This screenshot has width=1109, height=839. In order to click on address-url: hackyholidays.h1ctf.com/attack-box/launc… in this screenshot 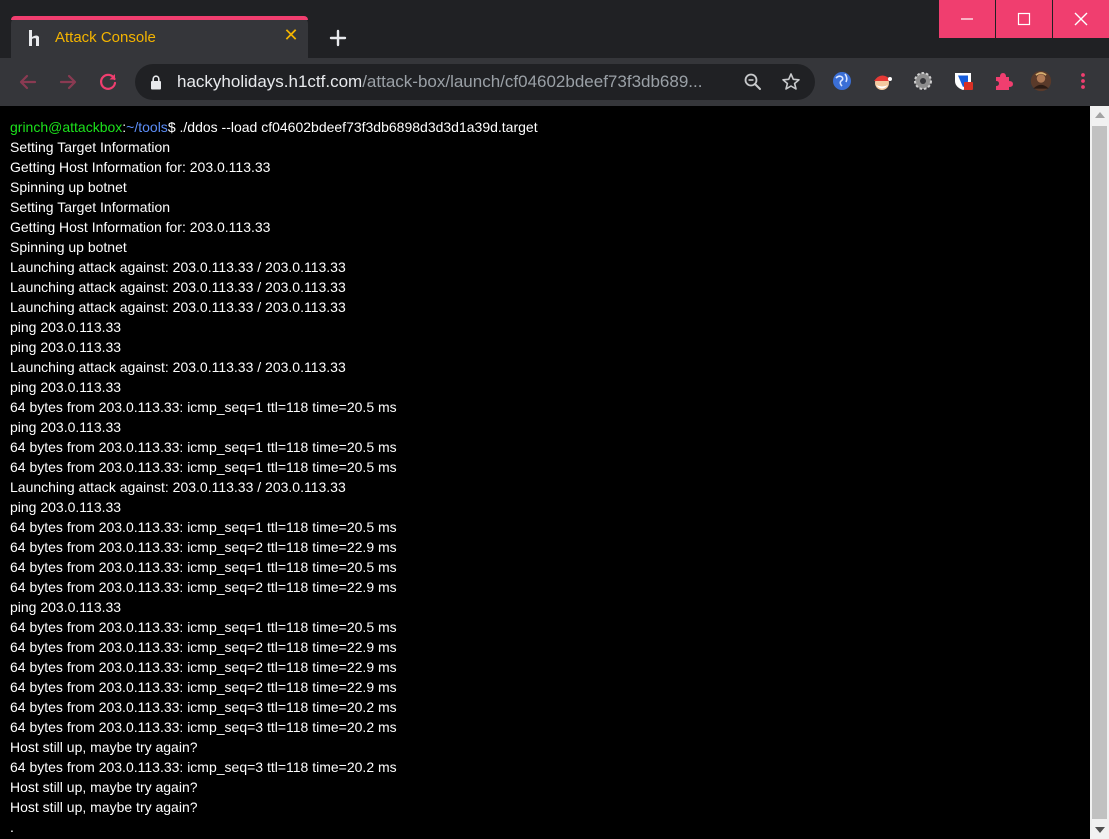, I will do `click(439, 82)`.